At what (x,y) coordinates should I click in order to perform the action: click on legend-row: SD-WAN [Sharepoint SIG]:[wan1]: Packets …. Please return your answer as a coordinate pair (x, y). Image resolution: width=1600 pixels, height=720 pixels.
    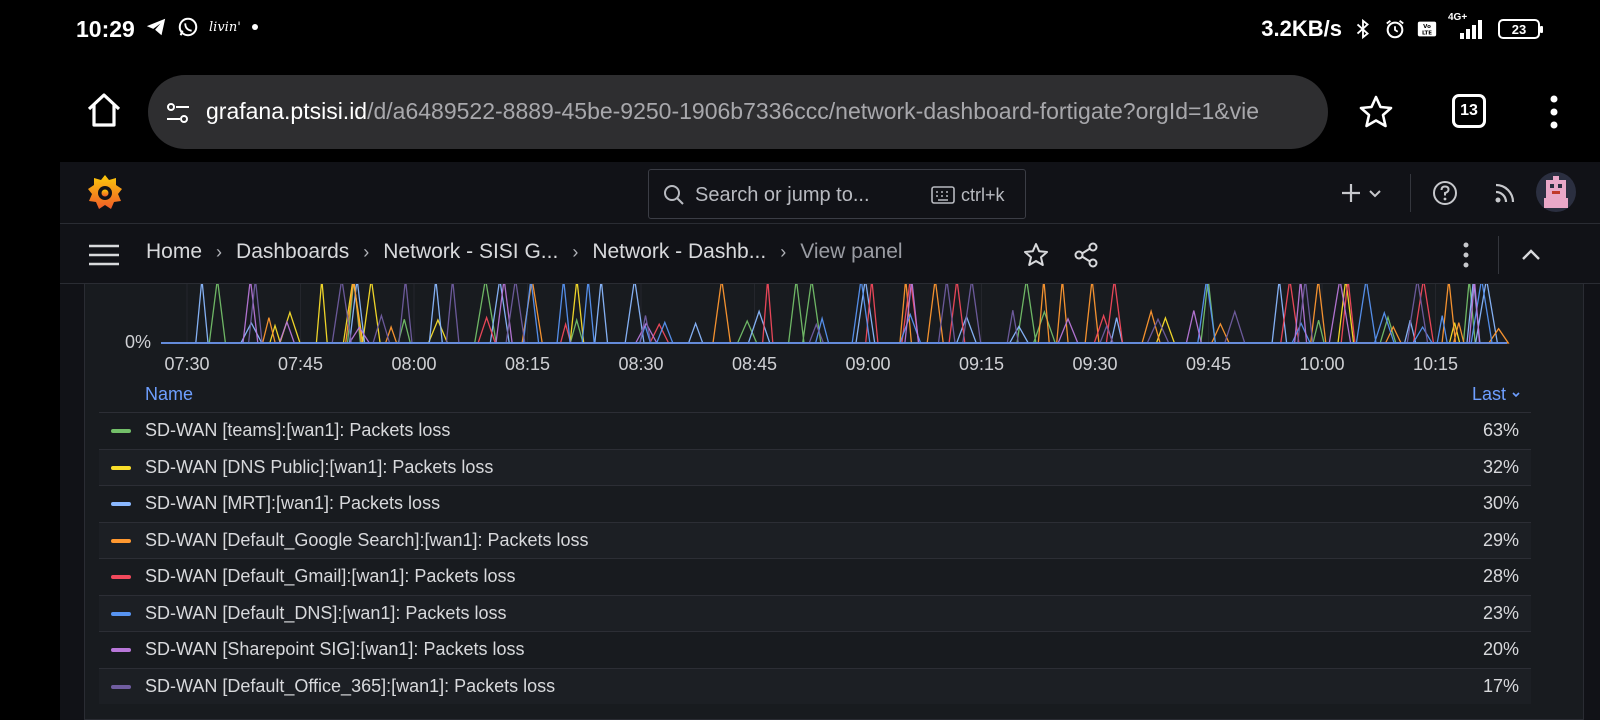
    Looking at the image, I should click on (815, 649).